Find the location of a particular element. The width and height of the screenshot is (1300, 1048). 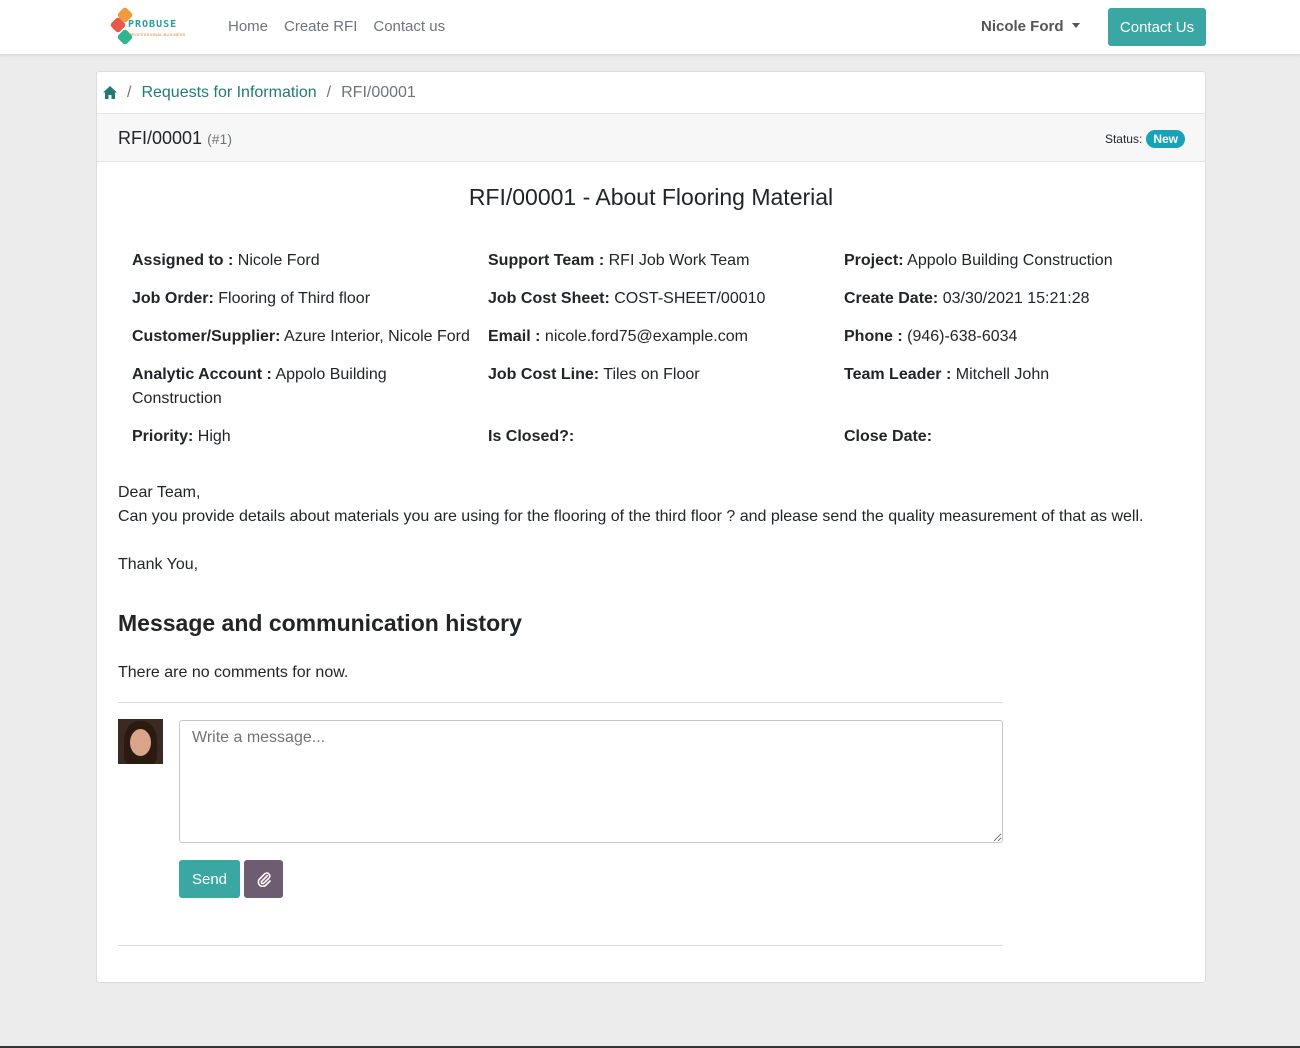

field-value: (946)-638-6034 is located at coordinates (962, 336).